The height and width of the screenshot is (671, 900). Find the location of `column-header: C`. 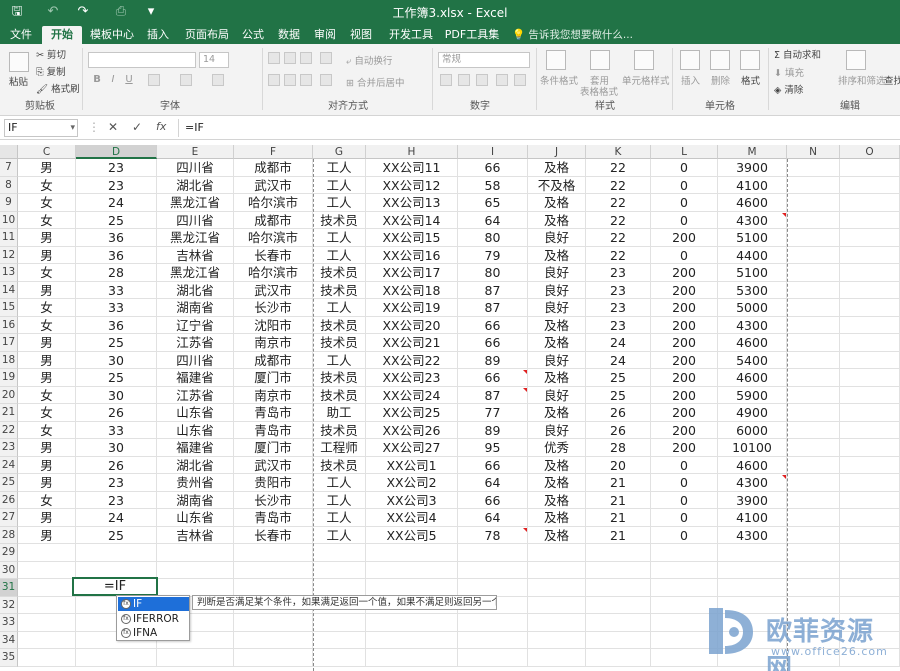

column-header: C is located at coordinates (47, 152).